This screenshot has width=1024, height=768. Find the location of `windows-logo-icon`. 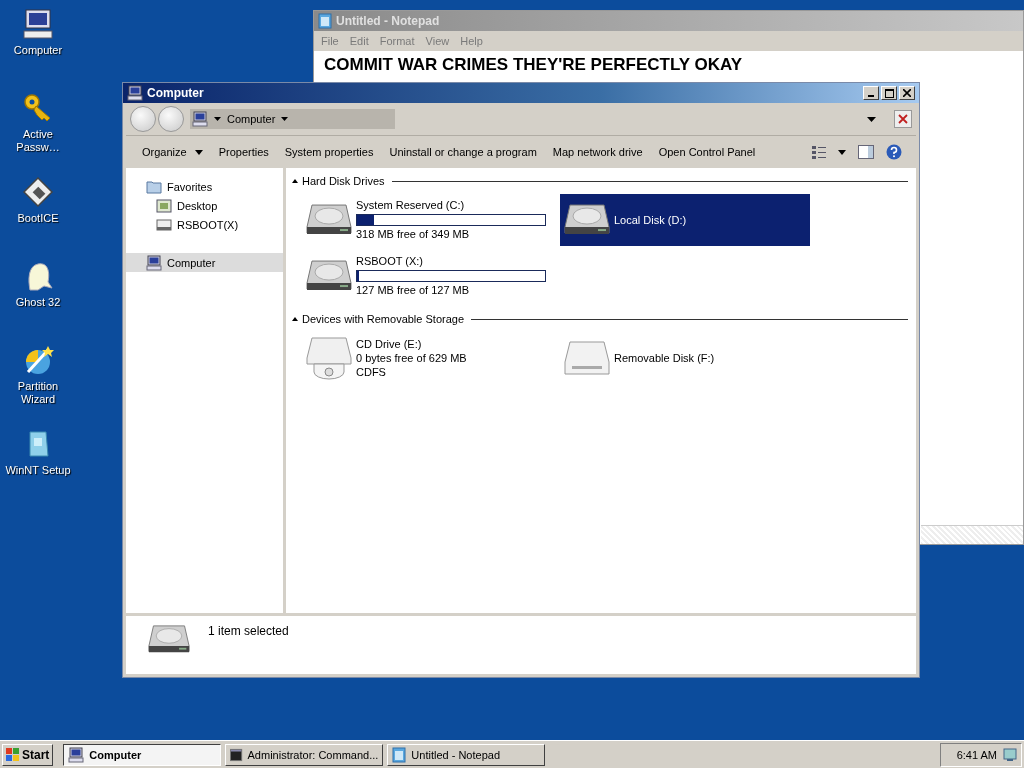

windows-logo-icon is located at coordinates (13, 754).